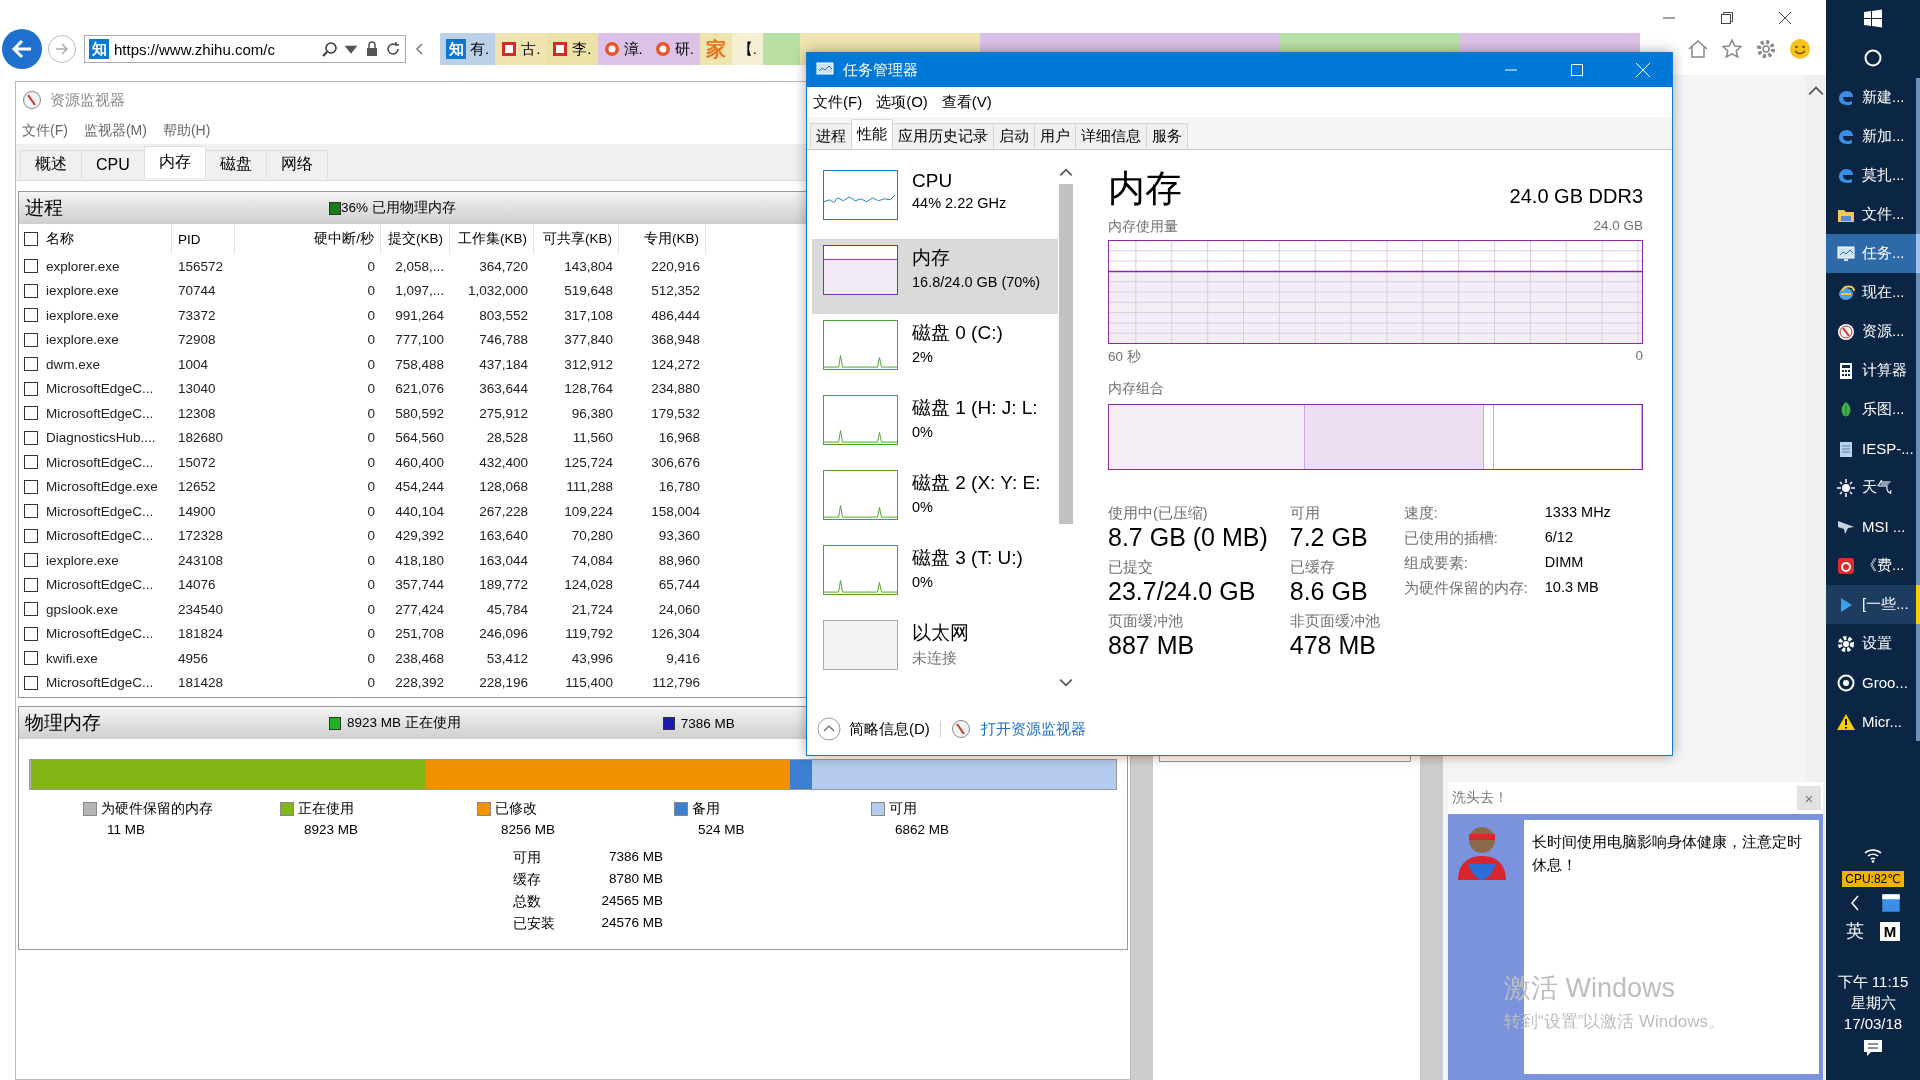 Image resolution: width=1920 pixels, height=1080 pixels. What do you see at coordinates (935, 351) in the screenshot?
I see `device-item: 磁盘 0 (C:) 2%` at bounding box center [935, 351].